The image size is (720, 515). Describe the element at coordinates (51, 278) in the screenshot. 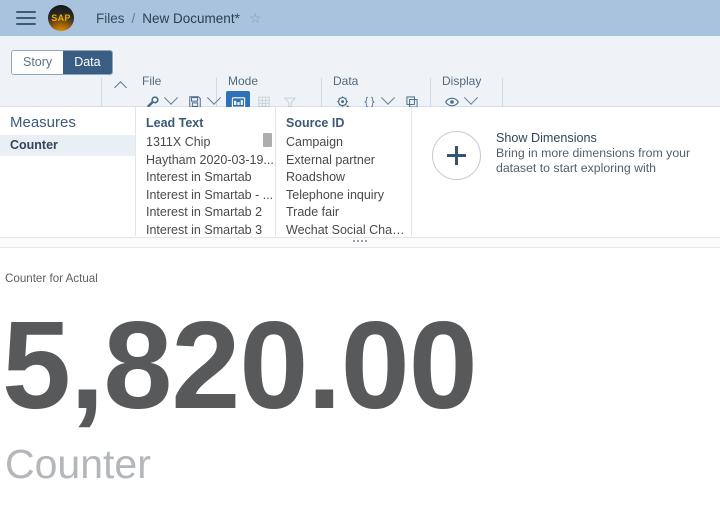

I see `chart-title: Counter for Actual` at that location.